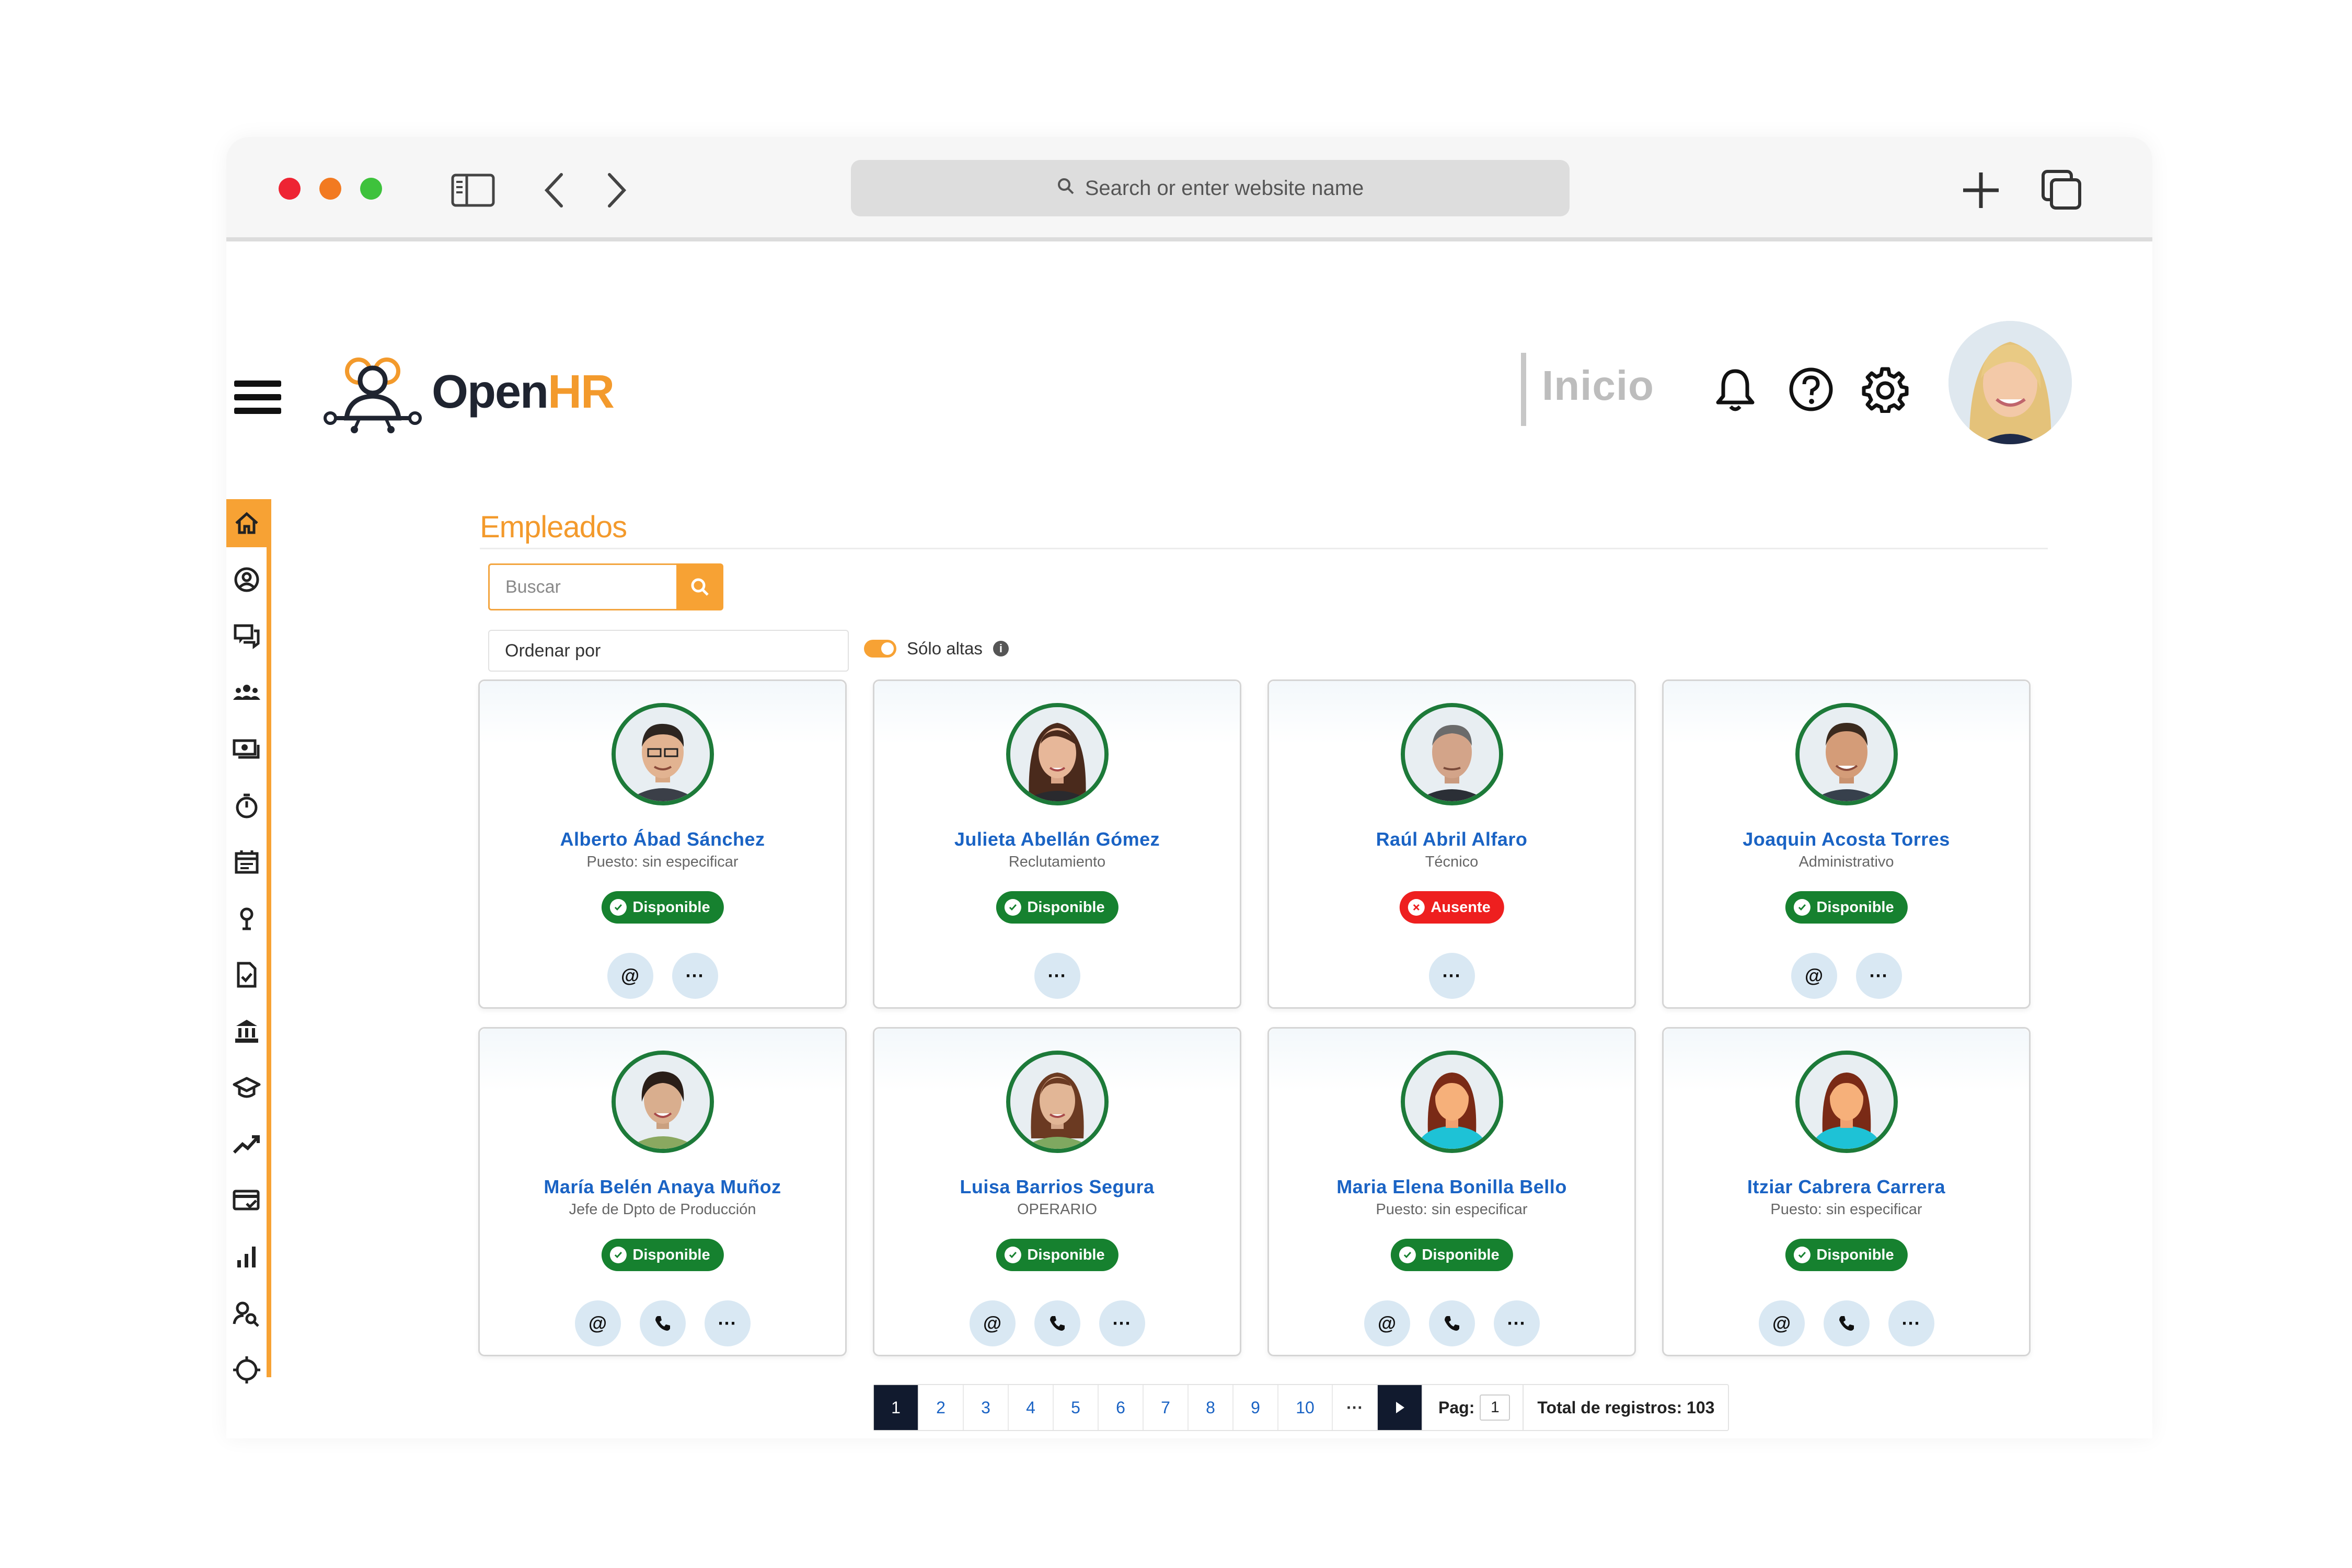 The image size is (2352, 1568). What do you see at coordinates (1001, 648) in the screenshot?
I see `info-icon: i` at bounding box center [1001, 648].